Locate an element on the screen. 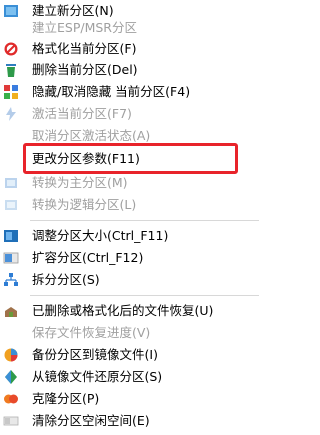 The height and width of the screenshot is (435, 320). menu-item-label: 激活当前分区(F7) is located at coordinates (82, 113).